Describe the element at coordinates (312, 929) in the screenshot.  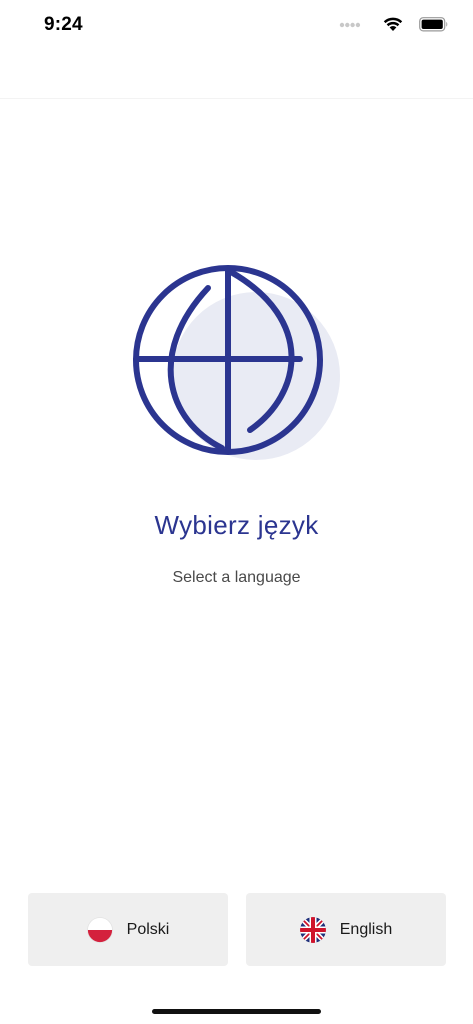
I see `uk-flag-icon` at that location.